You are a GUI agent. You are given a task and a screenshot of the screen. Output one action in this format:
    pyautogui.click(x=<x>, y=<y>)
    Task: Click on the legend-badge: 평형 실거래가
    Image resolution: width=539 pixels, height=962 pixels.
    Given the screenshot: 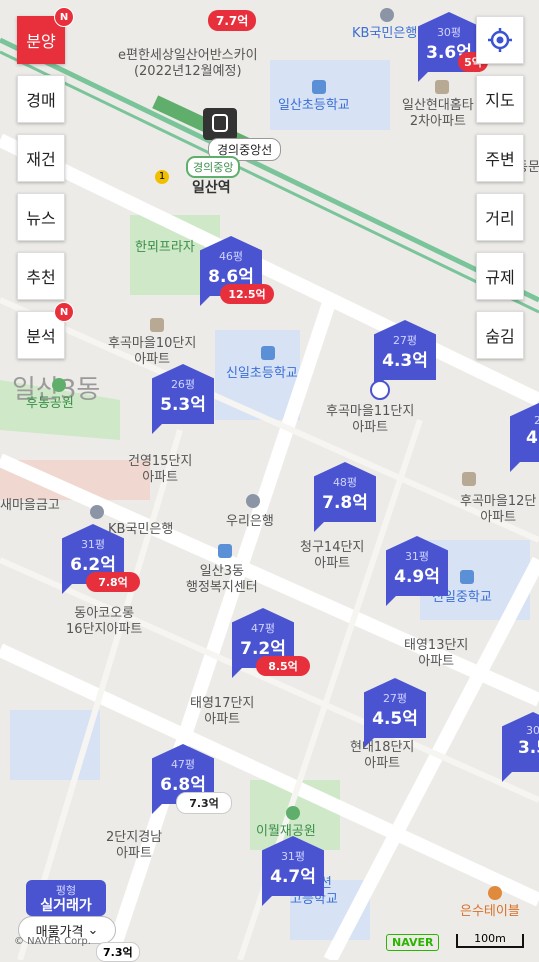 What is the action you would take?
    pyautogui.click(x=66, y=898)
    